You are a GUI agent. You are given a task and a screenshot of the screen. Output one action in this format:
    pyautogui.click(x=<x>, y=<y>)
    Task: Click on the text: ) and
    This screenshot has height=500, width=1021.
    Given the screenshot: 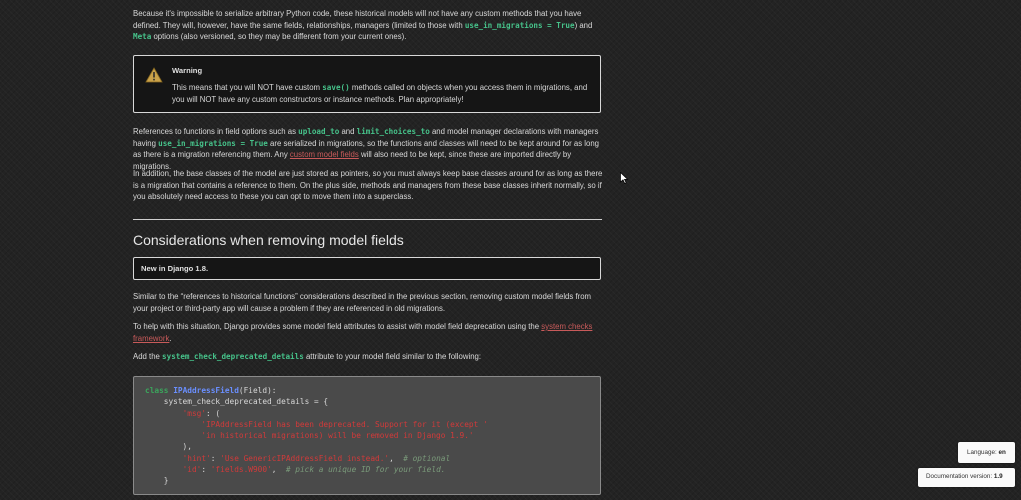 What is the action you would take?
    pyautogui.click(x=583, y=25)
    